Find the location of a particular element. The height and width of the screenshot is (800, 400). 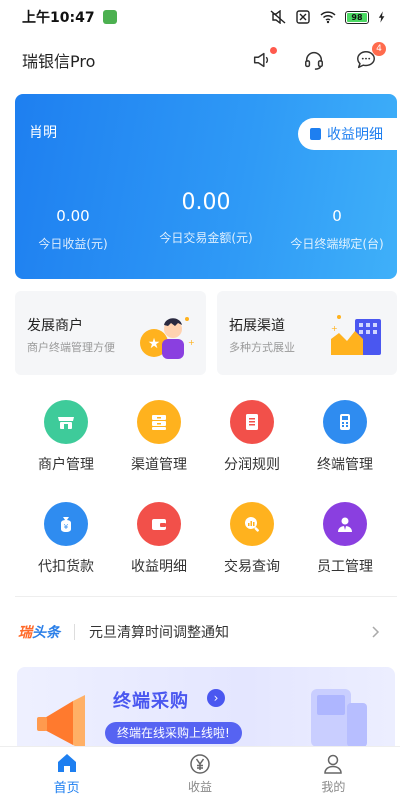

ticker-separator is located at coordinates (74, 632).